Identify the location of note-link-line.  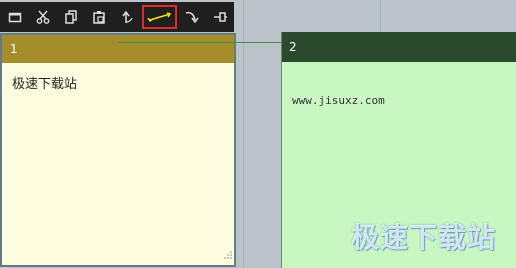
(200, 42).